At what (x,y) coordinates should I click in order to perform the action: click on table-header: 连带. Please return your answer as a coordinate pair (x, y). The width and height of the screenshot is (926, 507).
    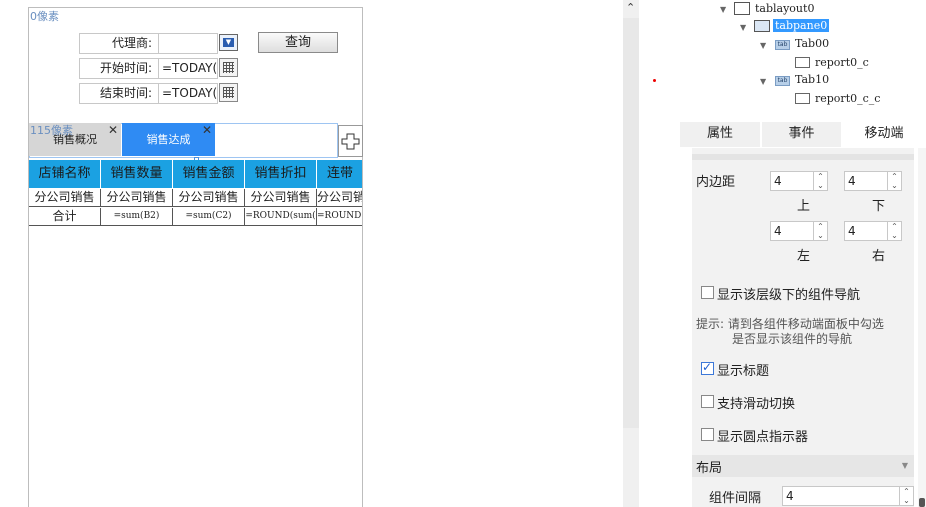
    Looking at the image, I should click on (339, 174).